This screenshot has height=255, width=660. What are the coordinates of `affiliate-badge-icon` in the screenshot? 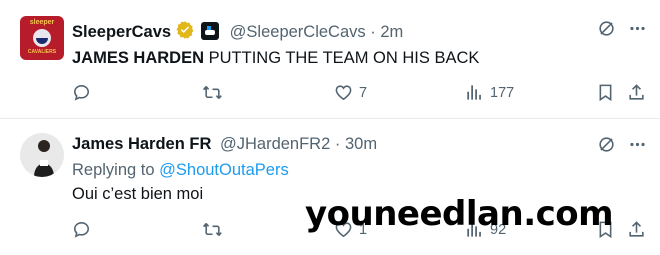 It's located at (210, 31).